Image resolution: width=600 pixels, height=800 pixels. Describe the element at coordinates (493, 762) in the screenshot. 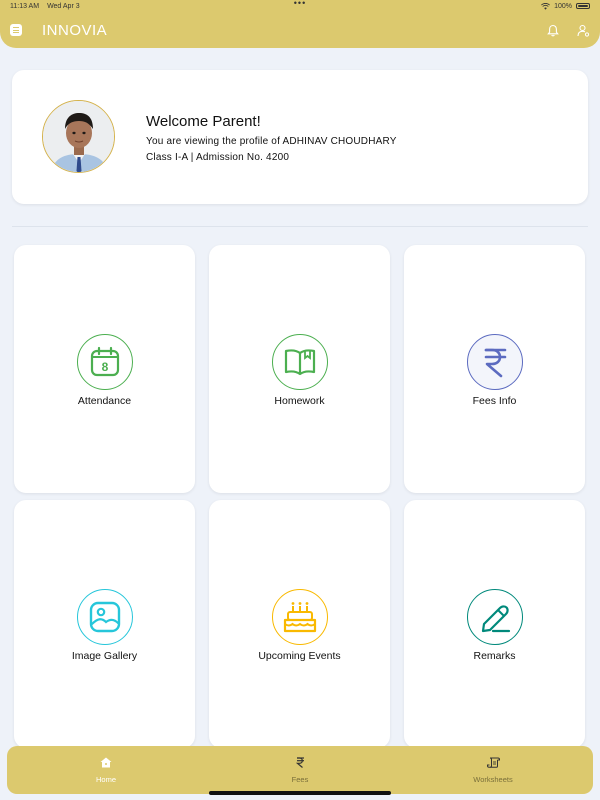

I see `scroll-icon` at that location.